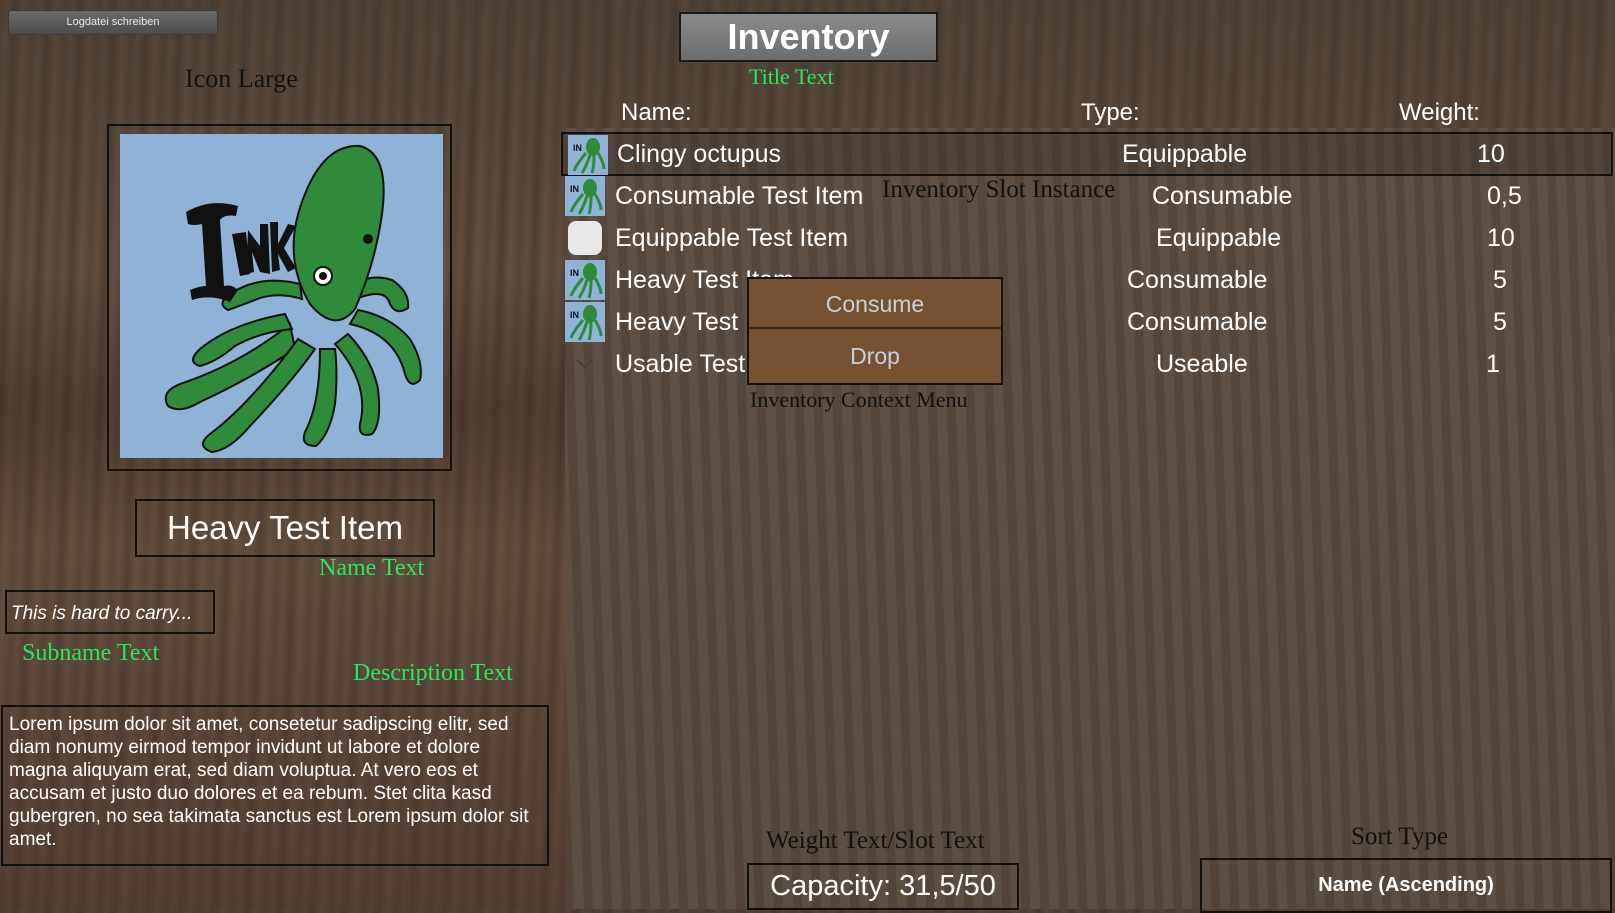  I want to click on inventory-slot: IN Heavy Test Consumable 5, so click(1087, 322).